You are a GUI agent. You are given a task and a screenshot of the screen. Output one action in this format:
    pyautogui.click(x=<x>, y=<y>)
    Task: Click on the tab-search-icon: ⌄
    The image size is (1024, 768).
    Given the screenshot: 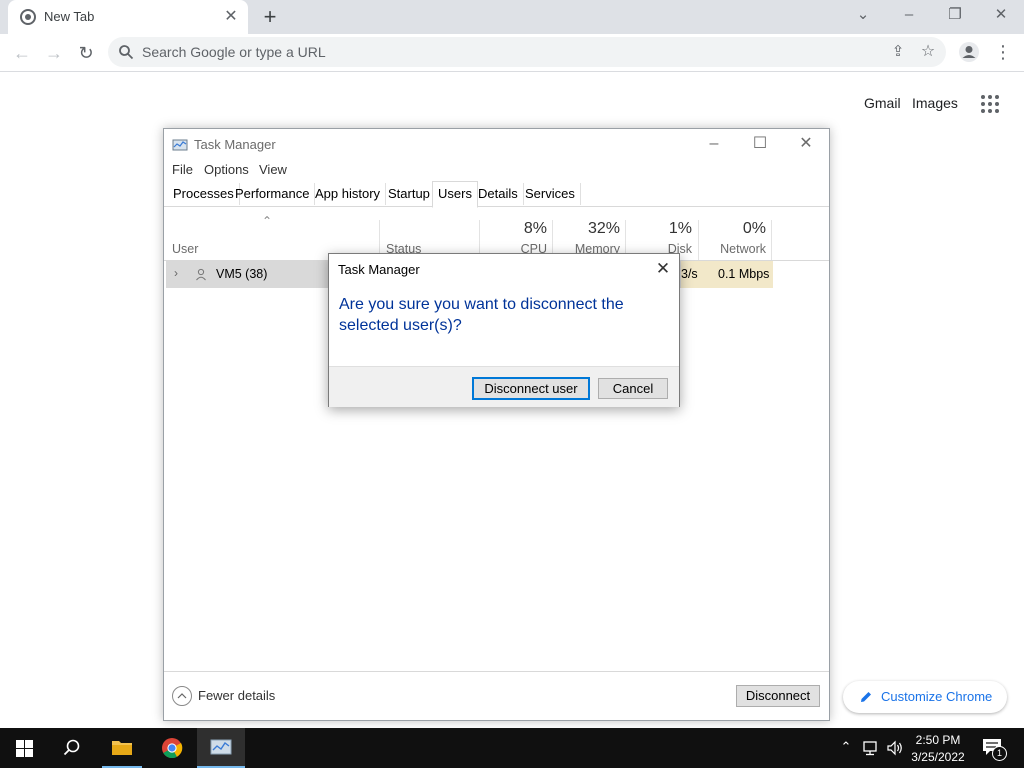 What is the action you would take?
    pyautogui.click(x=863, y=15)
    